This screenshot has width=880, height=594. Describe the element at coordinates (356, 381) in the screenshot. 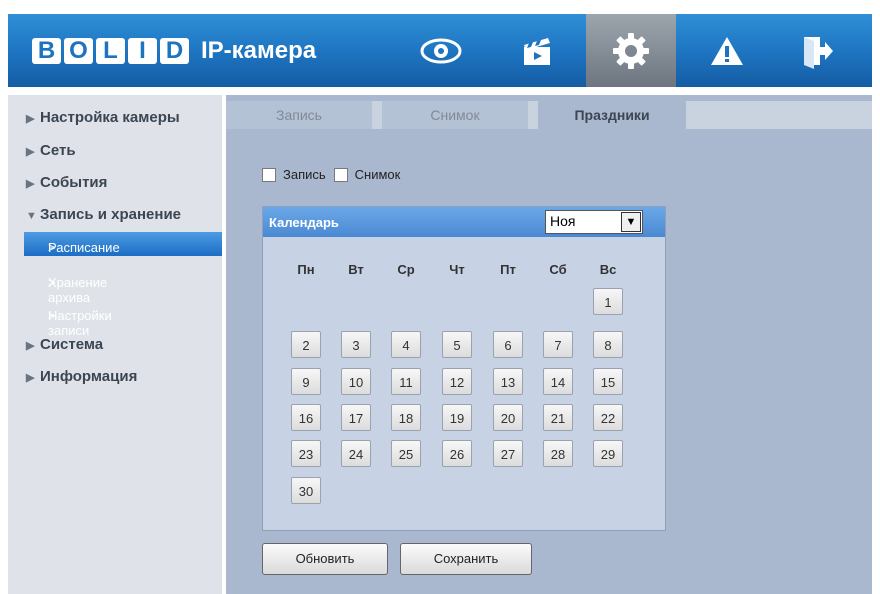

I see `calendar-day-button: 10` at that location.